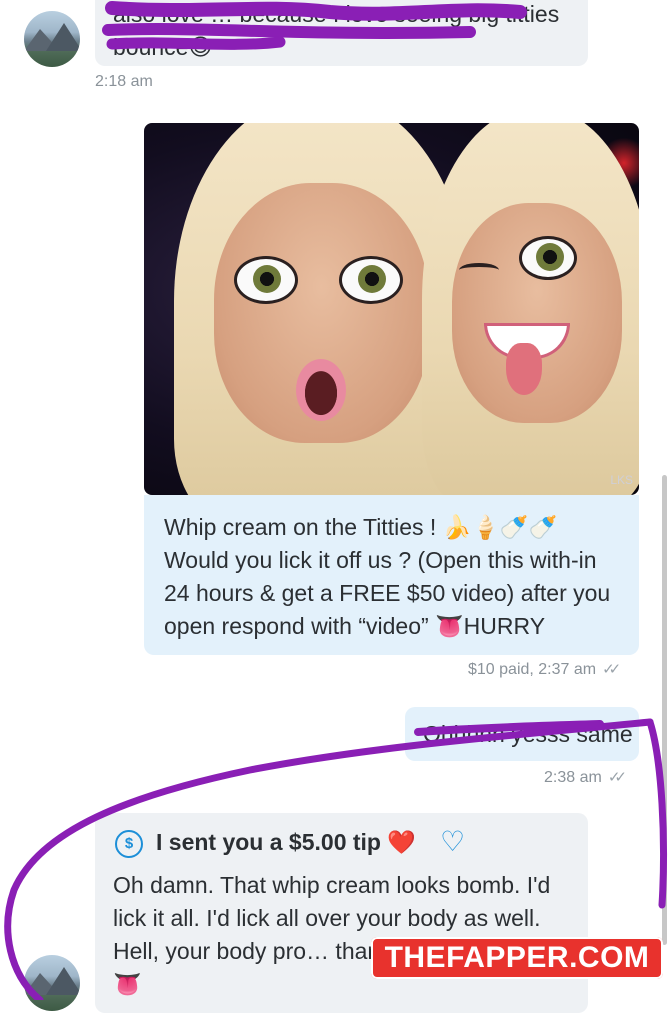 This screenshot has width=670, height=1013. What do you see at coordinates (286, 842) in the screenshot?
I see `tip-label: I sent you a $5.00 tip ❤️` at bounding box center [286, 842].